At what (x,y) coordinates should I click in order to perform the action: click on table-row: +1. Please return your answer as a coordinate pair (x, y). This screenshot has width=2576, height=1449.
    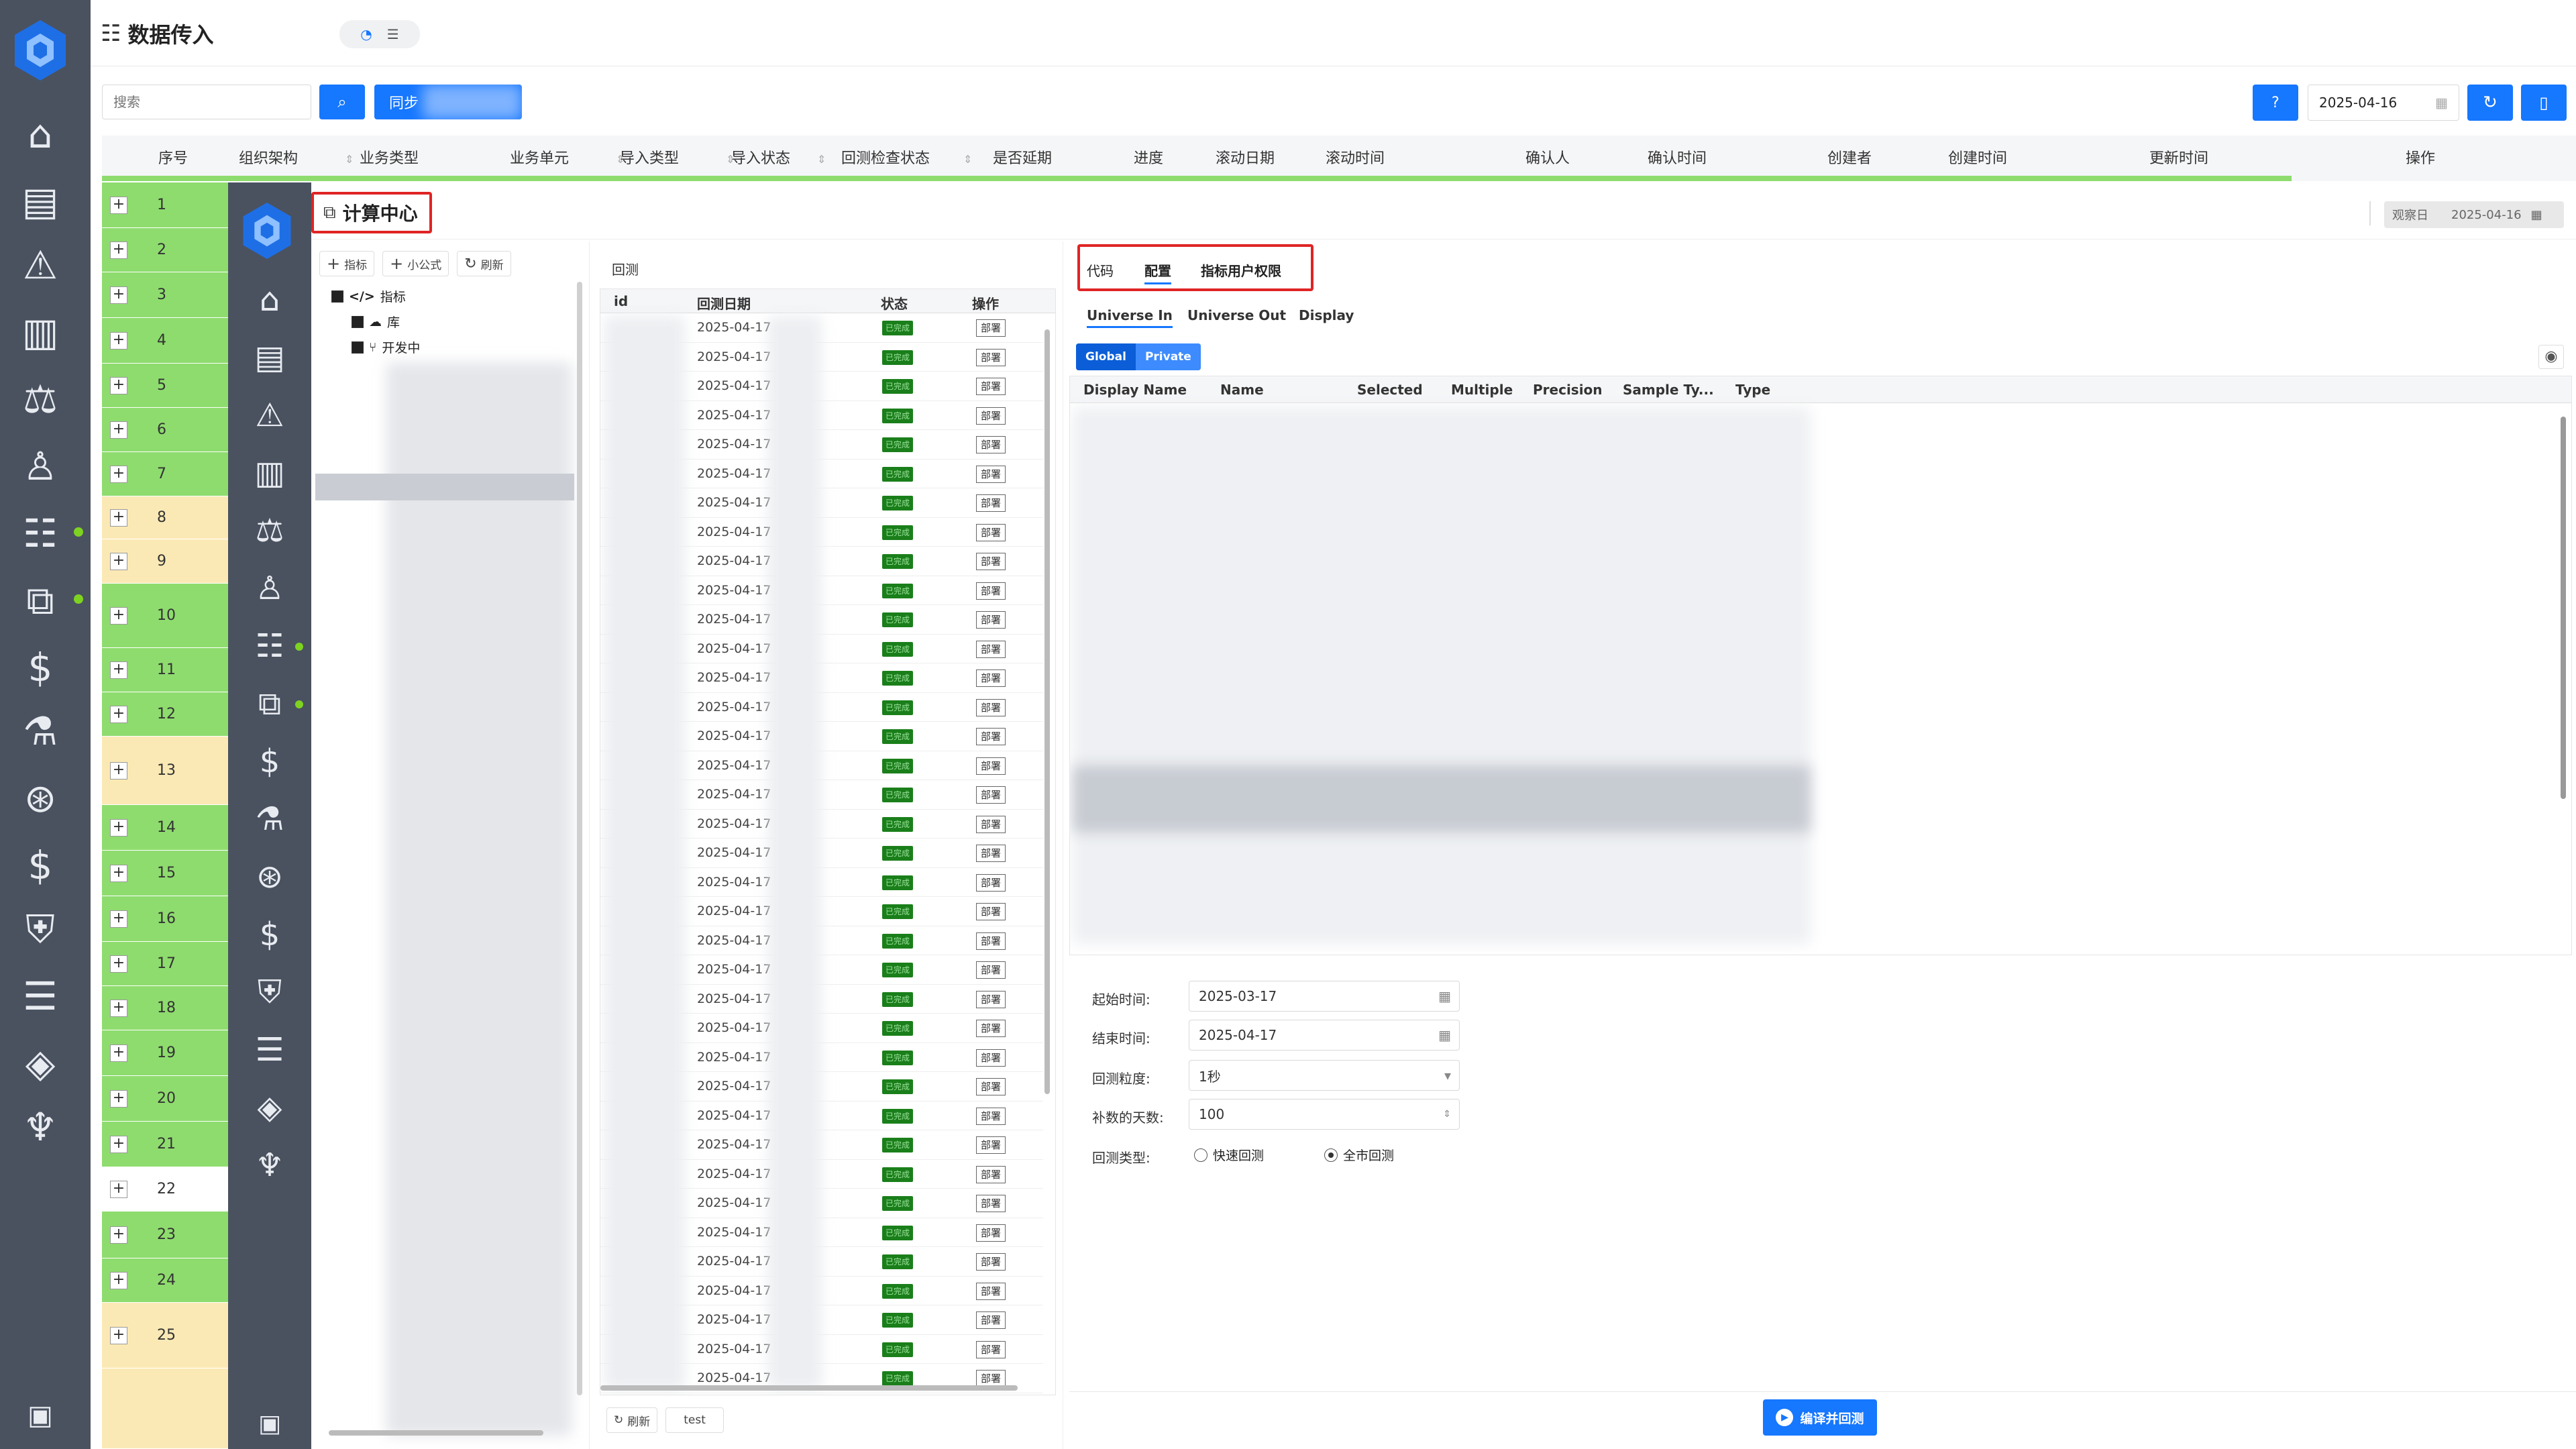
    Looking at the image, I should click on (165, 205).